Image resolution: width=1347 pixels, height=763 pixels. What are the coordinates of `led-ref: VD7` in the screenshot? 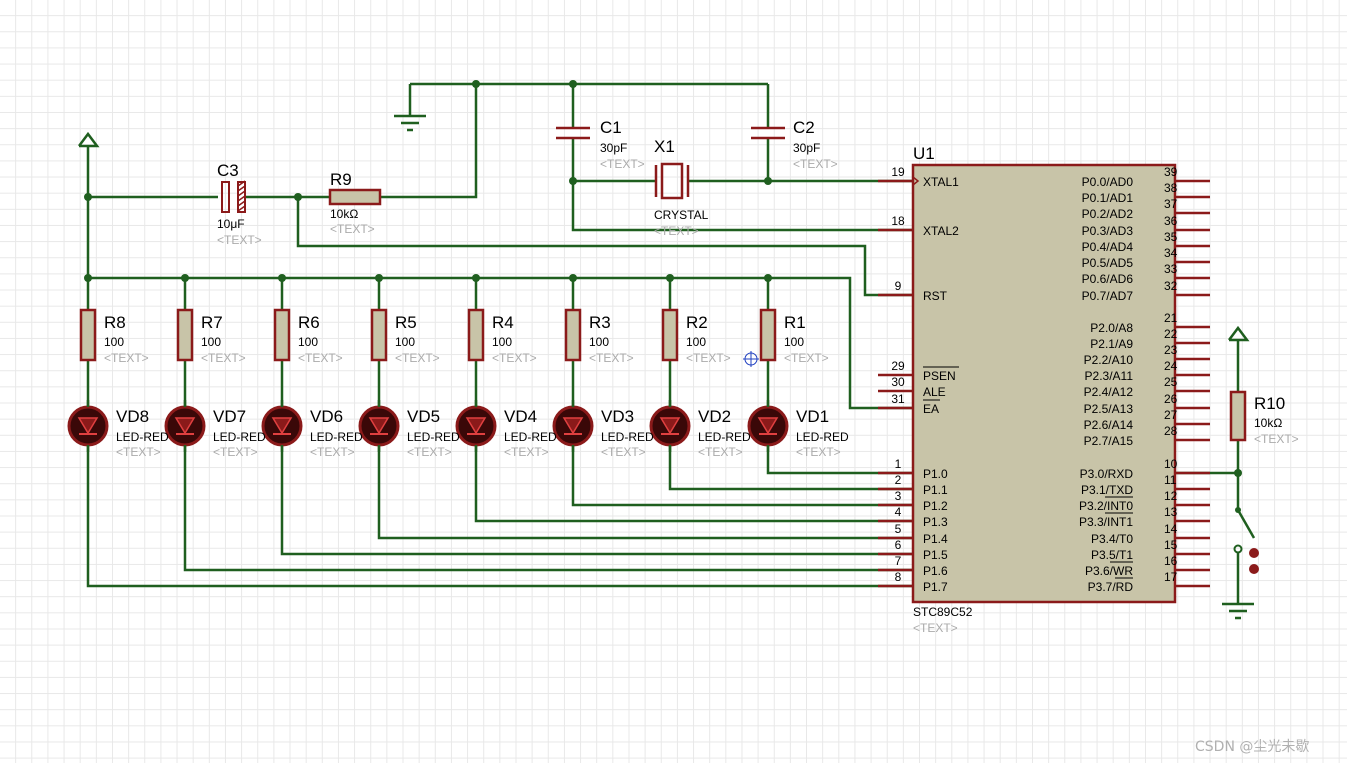 It's located at (229, 416).